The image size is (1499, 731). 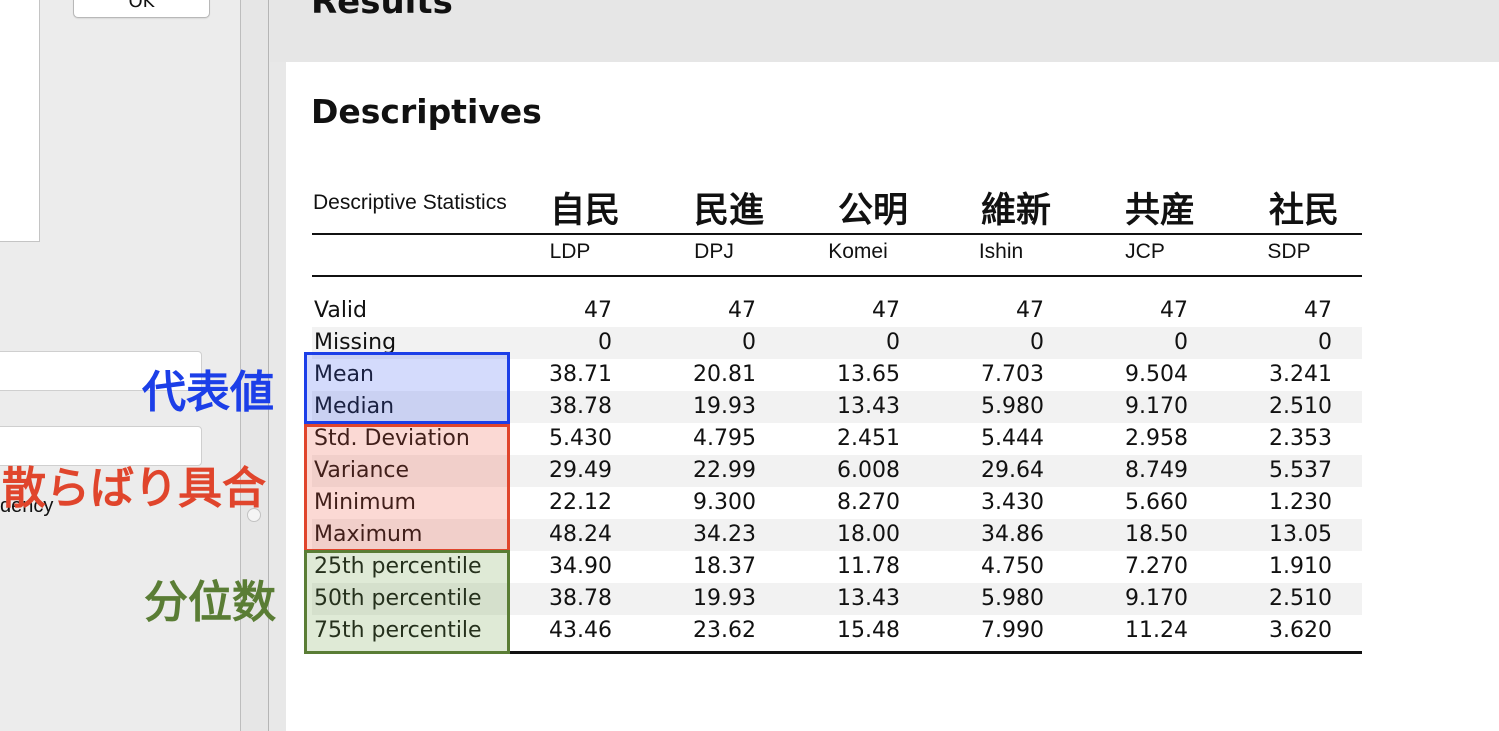 I want to click on party-label-ja: 民進, so click(x=728, y=211).